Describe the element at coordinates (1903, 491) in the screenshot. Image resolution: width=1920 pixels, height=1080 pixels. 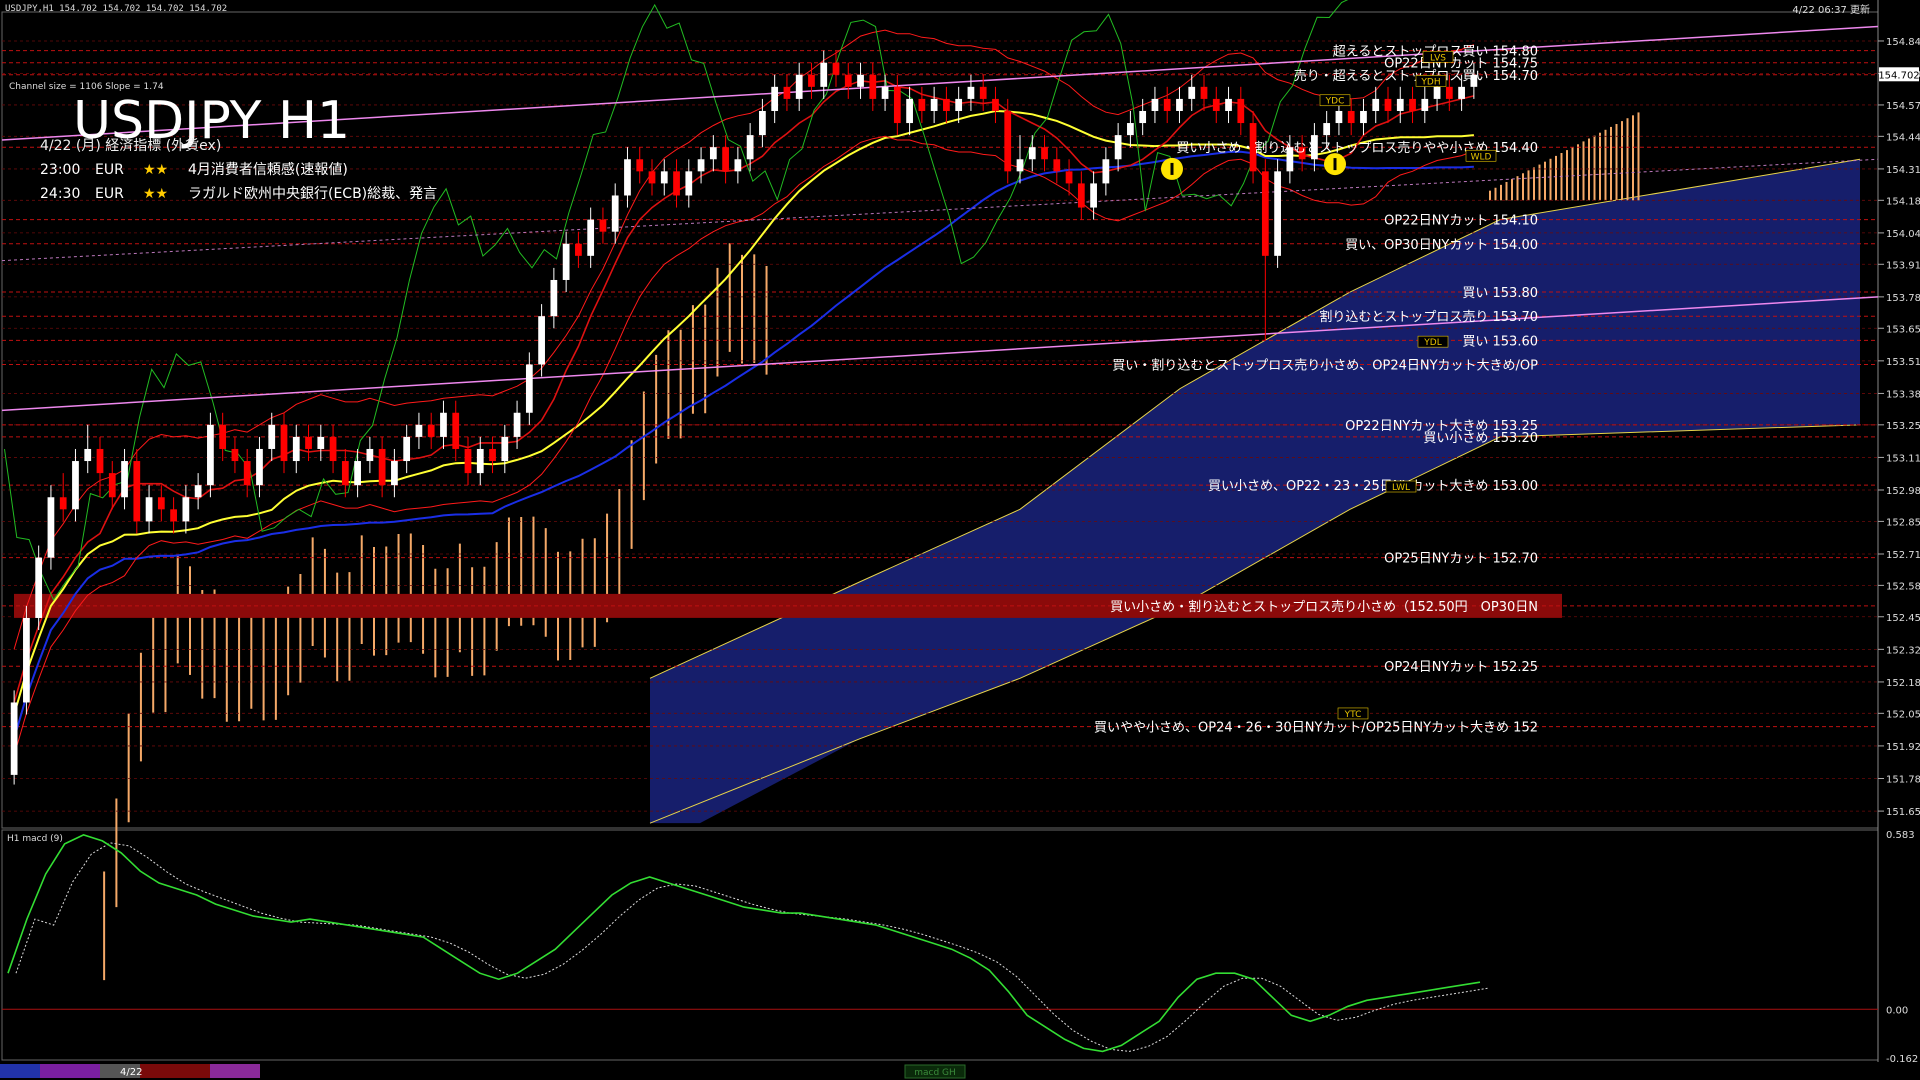
I see `axis-label-14: 152.980` at that location.